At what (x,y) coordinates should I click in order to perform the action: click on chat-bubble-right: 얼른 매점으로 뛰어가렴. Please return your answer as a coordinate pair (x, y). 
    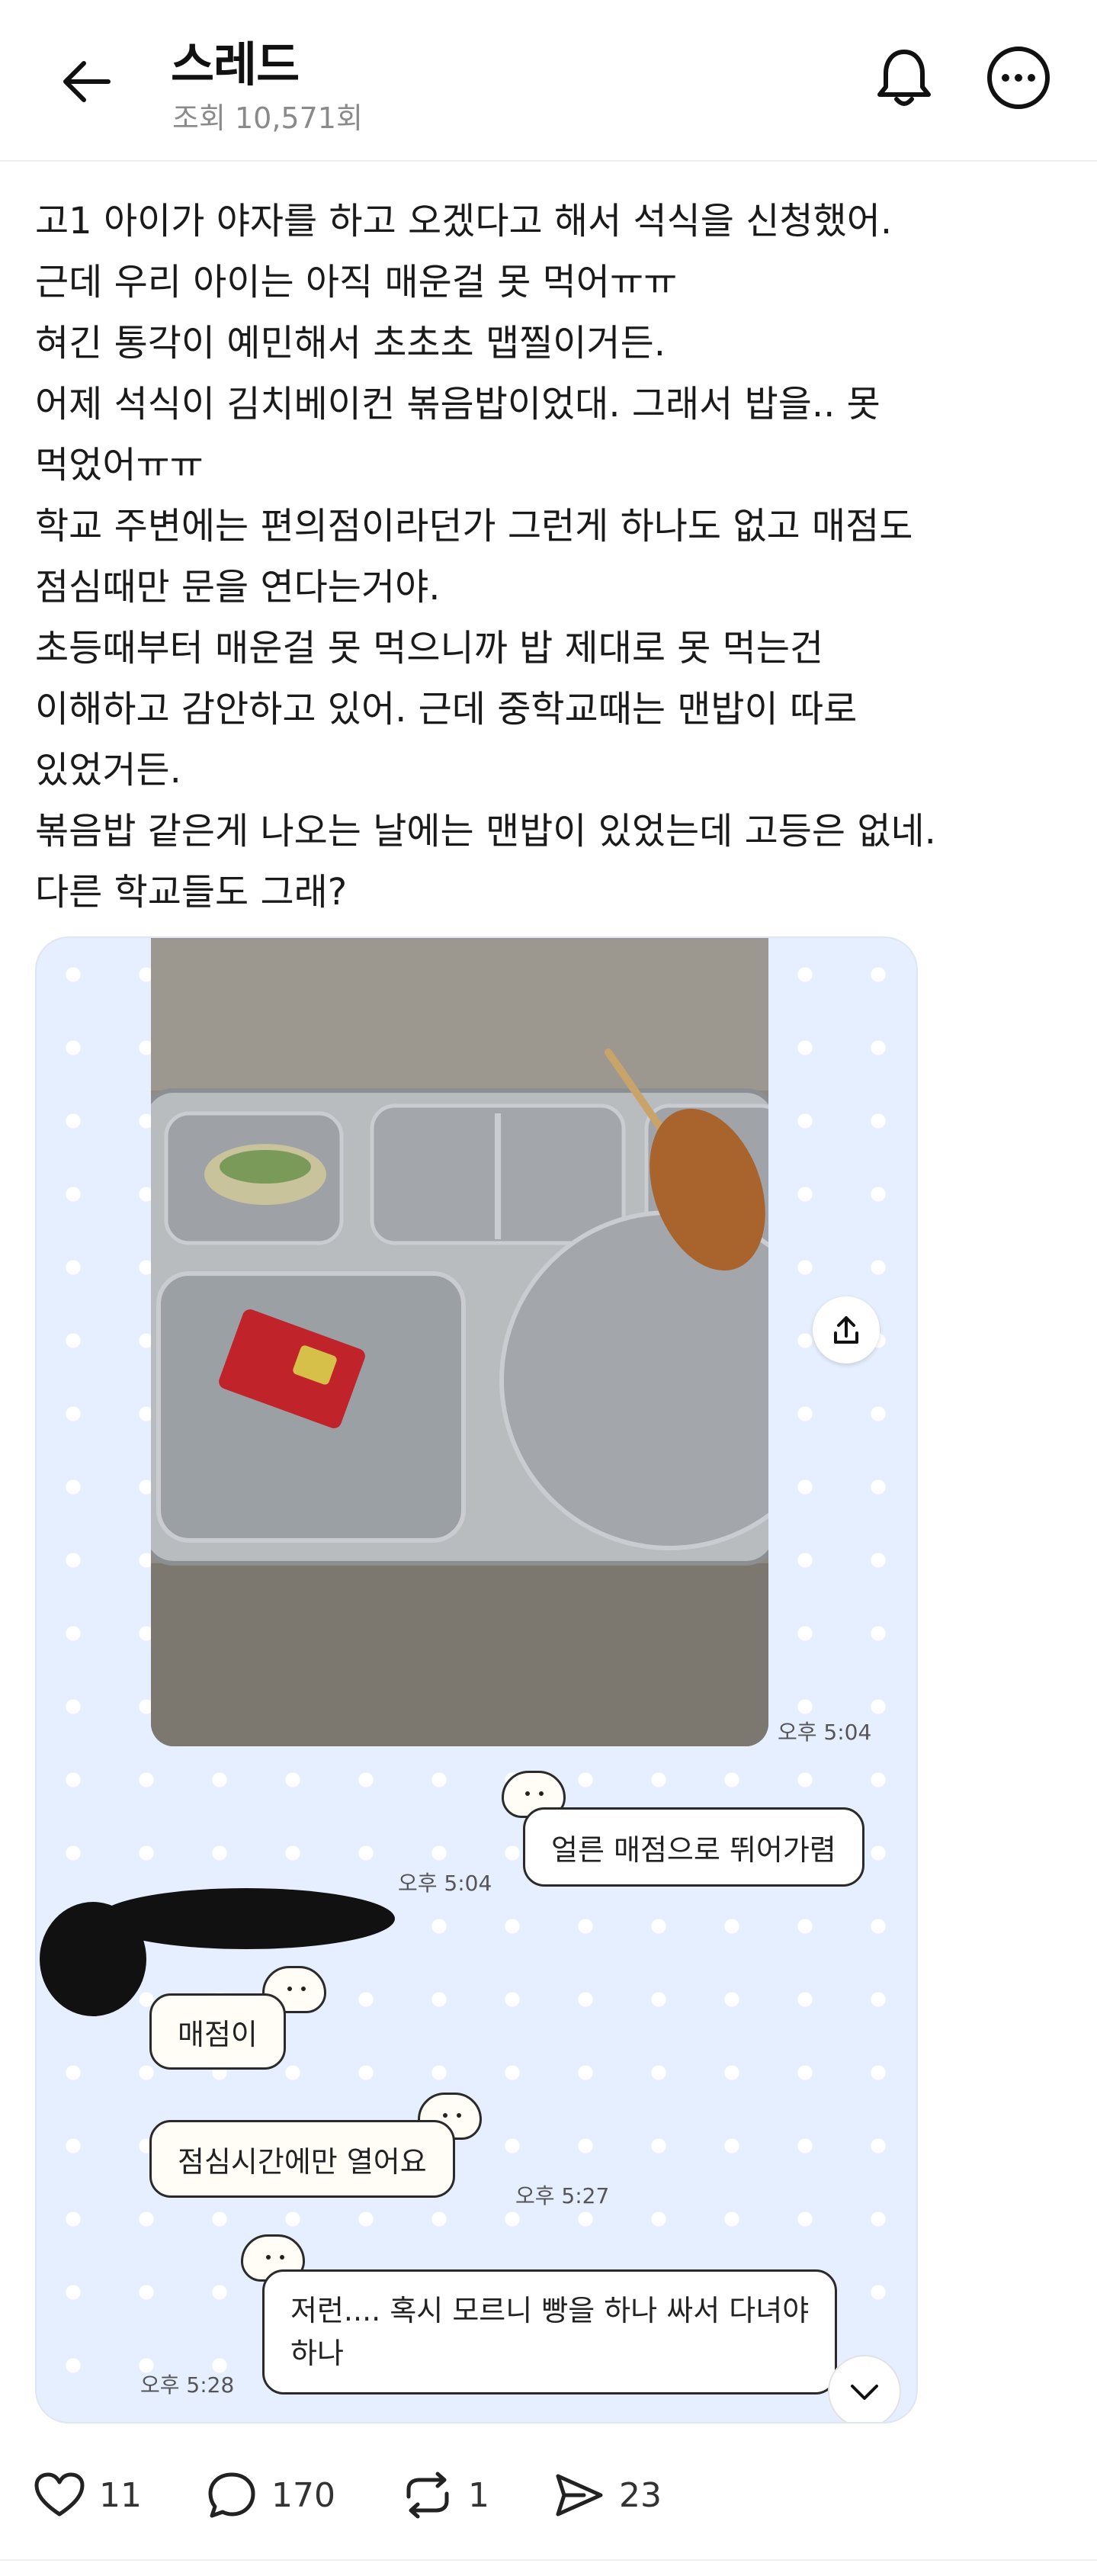
    Looking at the image, I should click on (693, 1847).